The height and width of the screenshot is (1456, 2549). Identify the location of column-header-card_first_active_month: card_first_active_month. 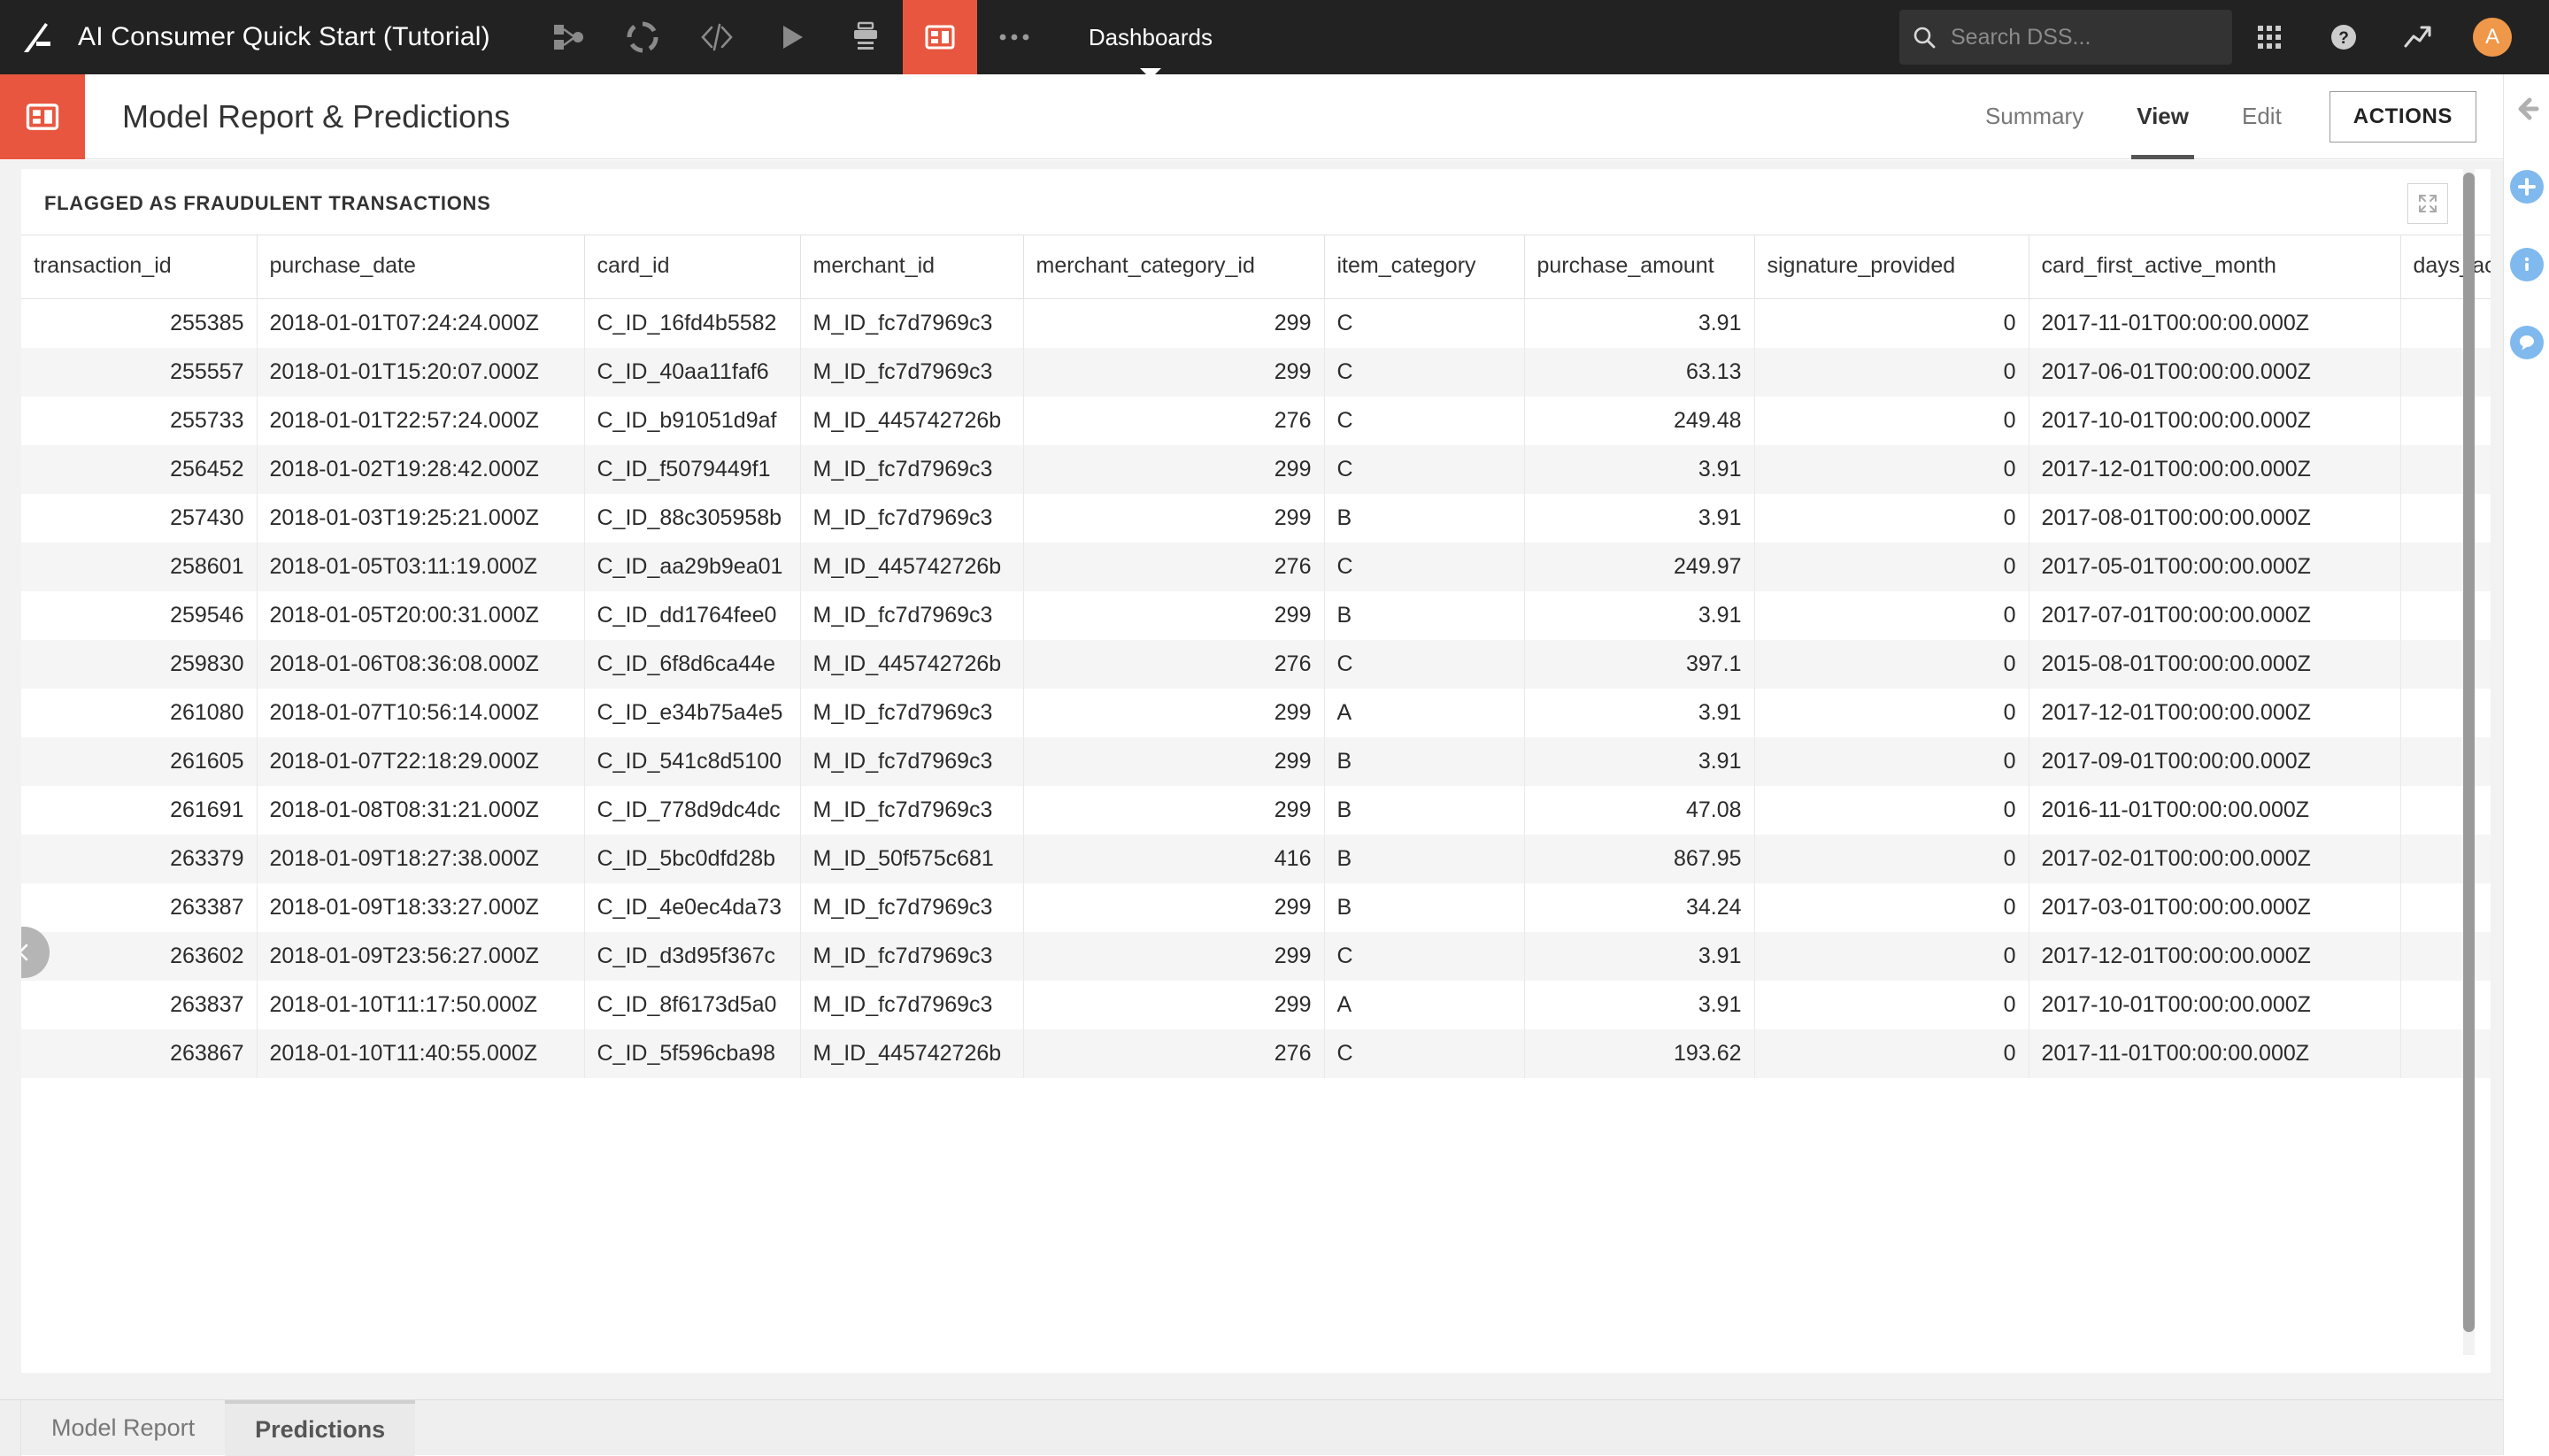
(2215, 267).